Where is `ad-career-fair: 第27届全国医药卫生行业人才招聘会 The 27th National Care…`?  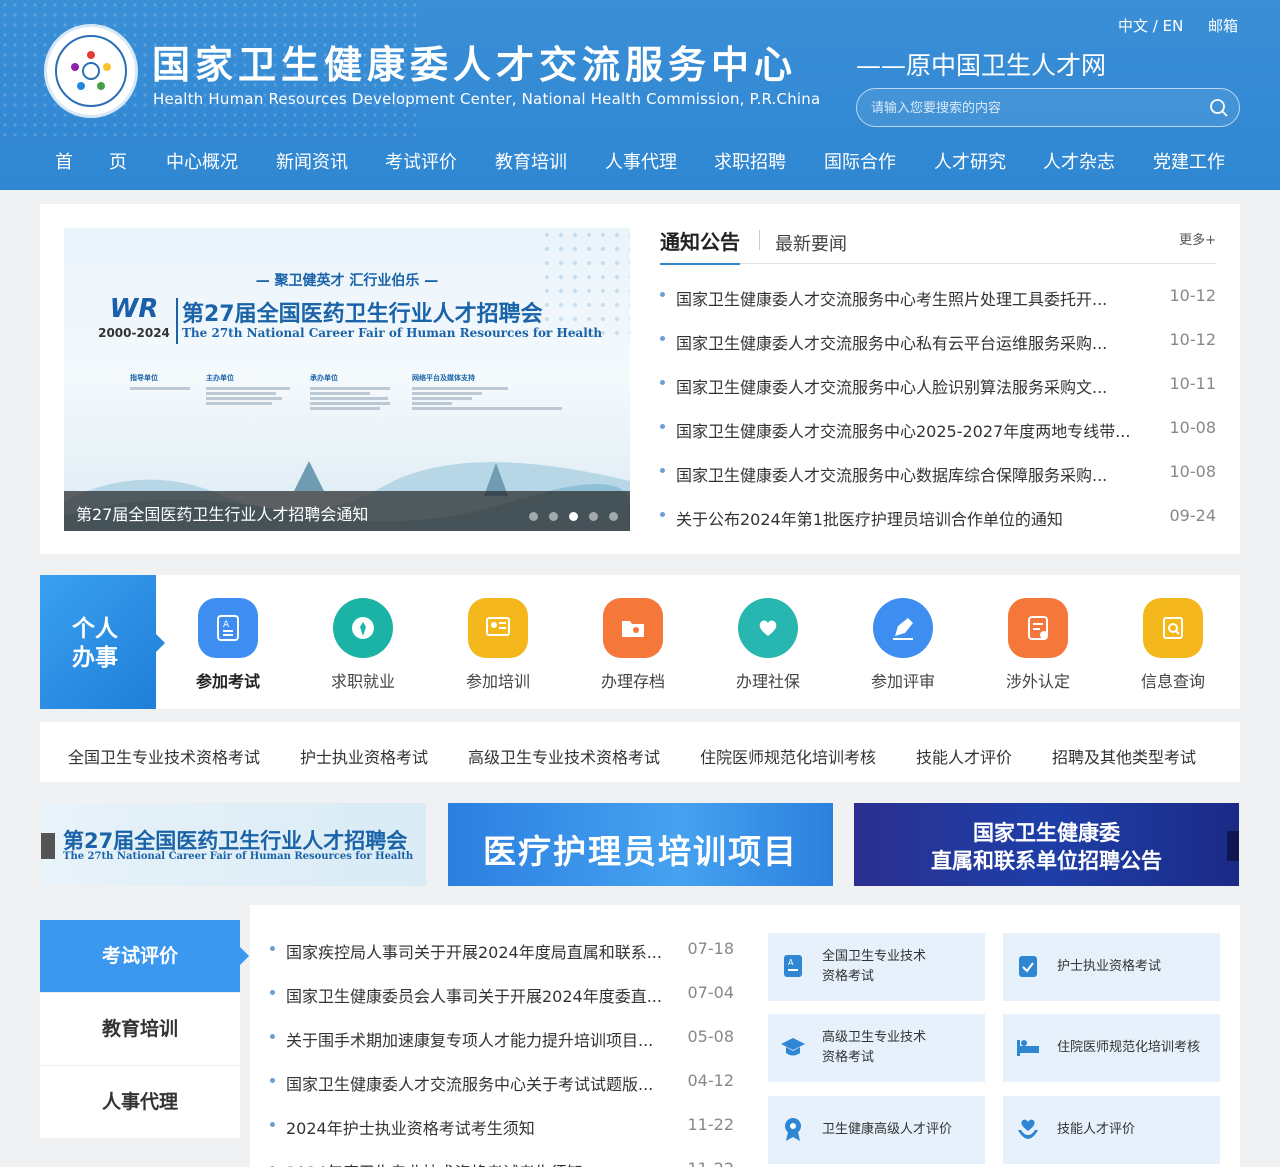
ad-career-fair: 第27届全国医药卫生行业人才招聘会 The 27th National Care… is located at coordinates (233, 844).